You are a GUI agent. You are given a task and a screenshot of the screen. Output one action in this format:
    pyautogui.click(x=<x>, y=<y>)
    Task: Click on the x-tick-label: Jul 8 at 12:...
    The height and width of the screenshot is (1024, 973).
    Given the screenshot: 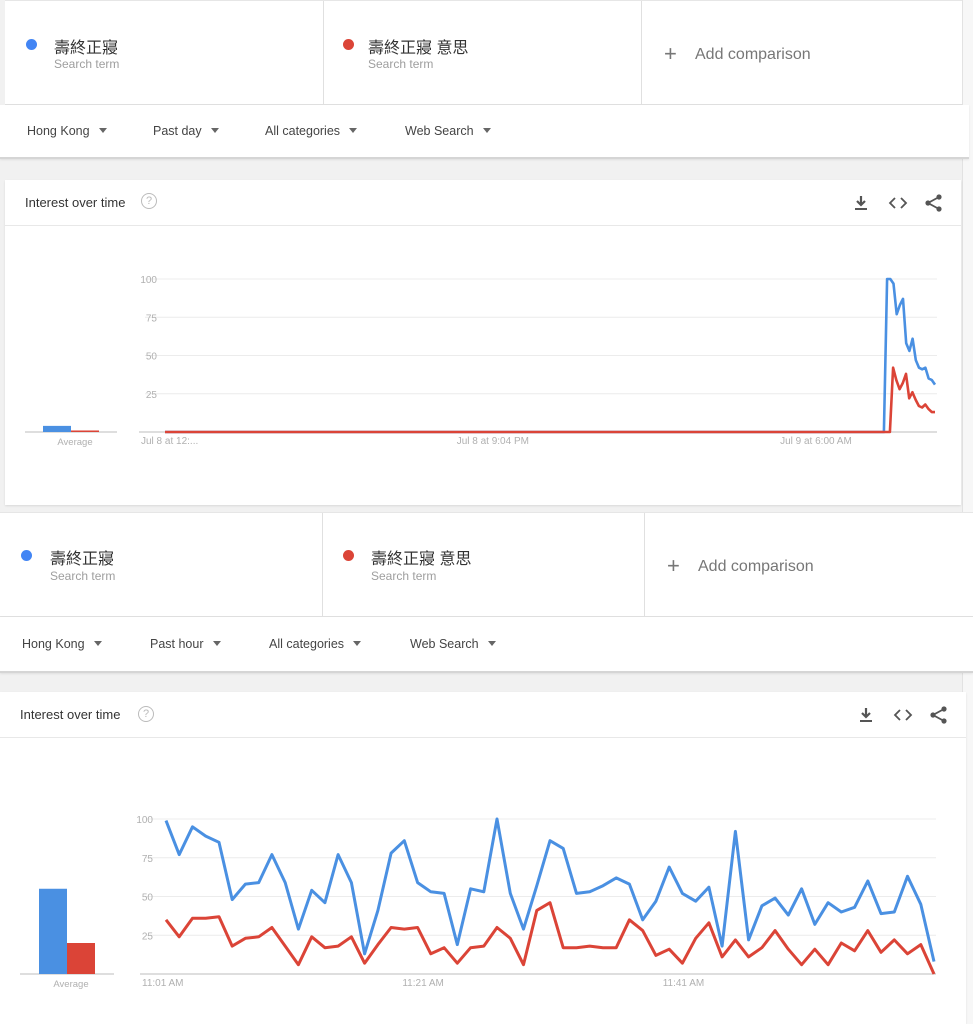 What is the action you would take?
    pyautogui.click(x=169, y=441)
    